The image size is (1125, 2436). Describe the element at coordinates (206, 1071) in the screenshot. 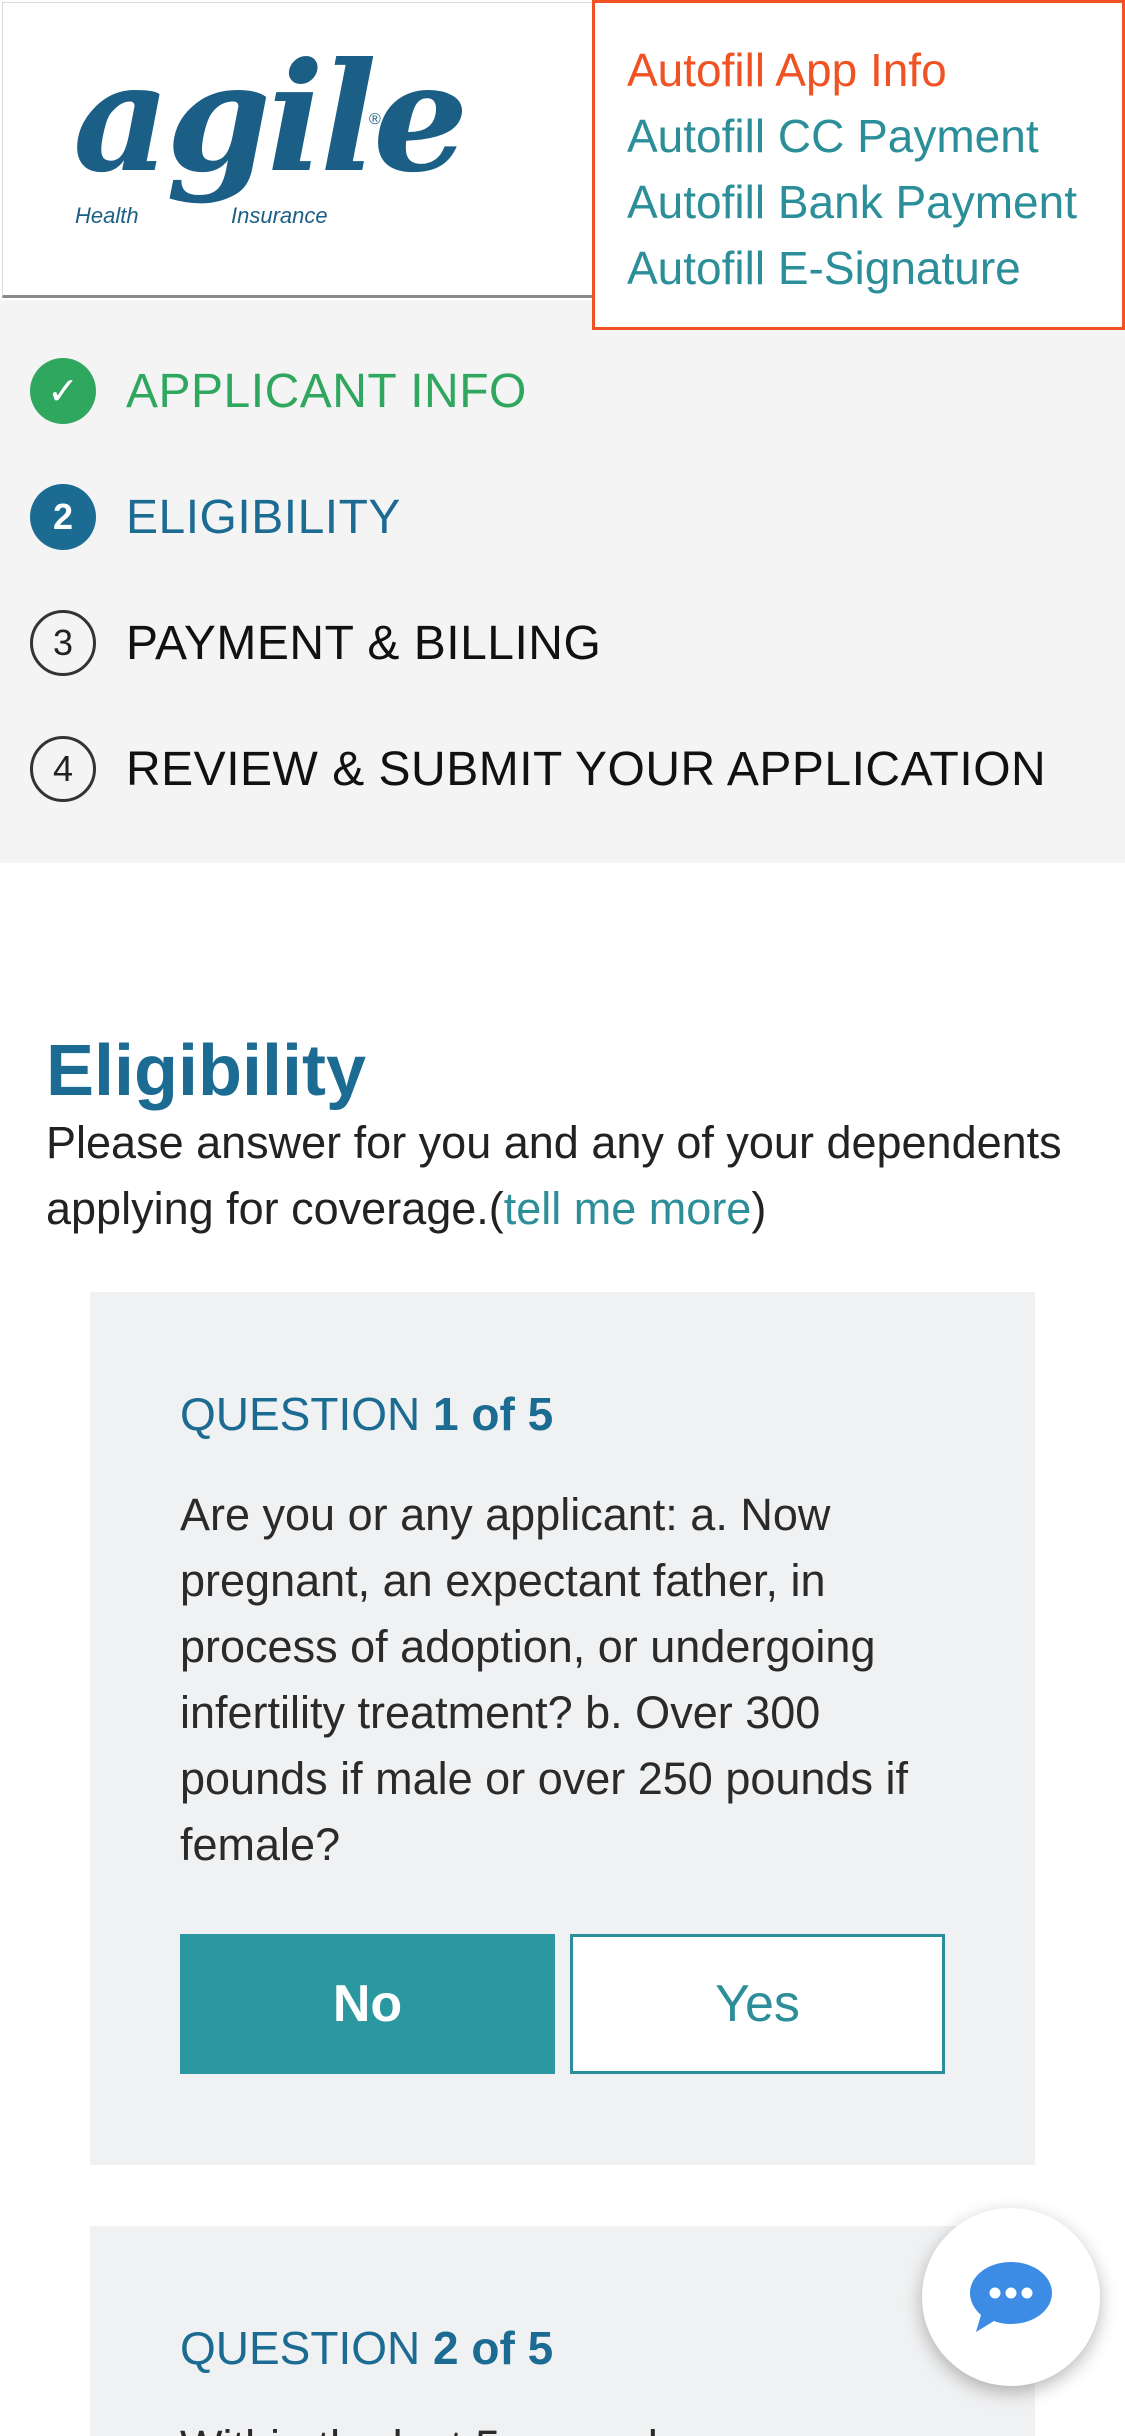

I see `page-title: Eligibility` at that location.